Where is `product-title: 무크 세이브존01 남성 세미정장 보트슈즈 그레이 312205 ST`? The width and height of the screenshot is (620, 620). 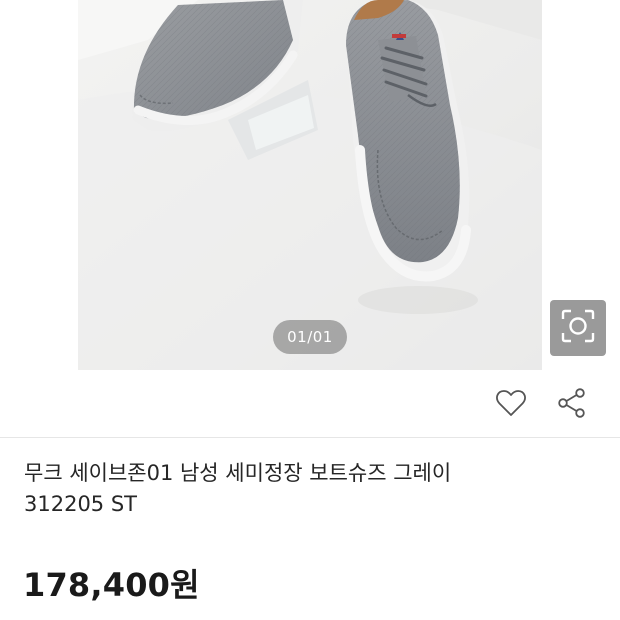
product-title: 무크 세이브존01 남성 세미정장 보트슈즈 그레이 312205 ST is located at coordinates (314, 489).